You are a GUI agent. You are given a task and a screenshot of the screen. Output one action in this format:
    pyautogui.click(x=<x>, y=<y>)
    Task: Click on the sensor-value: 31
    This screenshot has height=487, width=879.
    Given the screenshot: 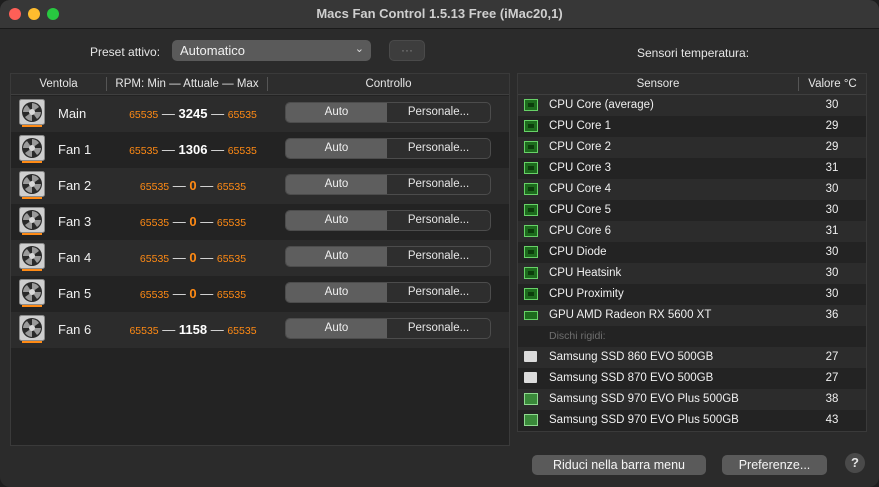 What is the action you would take?
    pyautogui.click(x=832, y=168)
    